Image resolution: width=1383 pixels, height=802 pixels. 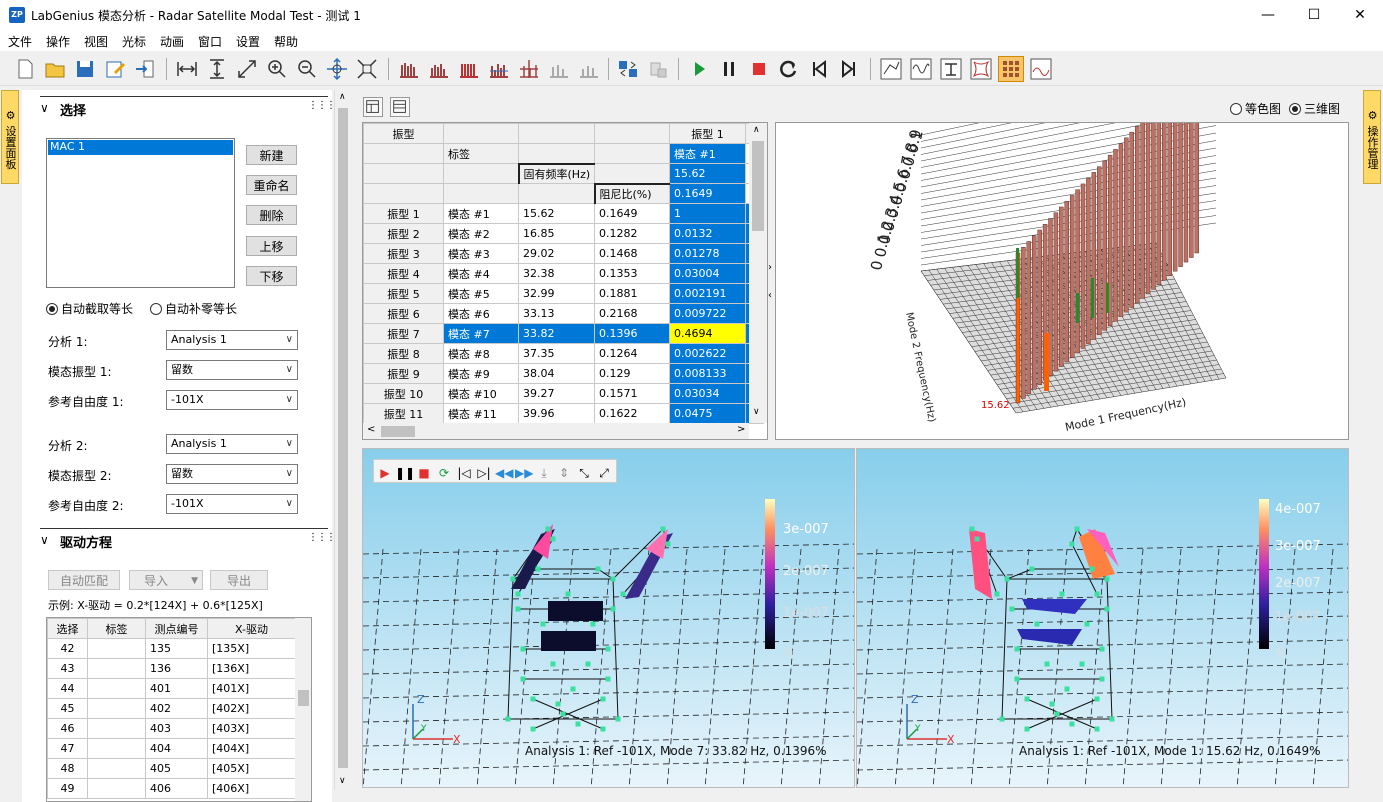 What do you see at coordinates (134, 41) in the screenshot?
I see `menu-cursor: 光标` at bounding box center [134, 41].